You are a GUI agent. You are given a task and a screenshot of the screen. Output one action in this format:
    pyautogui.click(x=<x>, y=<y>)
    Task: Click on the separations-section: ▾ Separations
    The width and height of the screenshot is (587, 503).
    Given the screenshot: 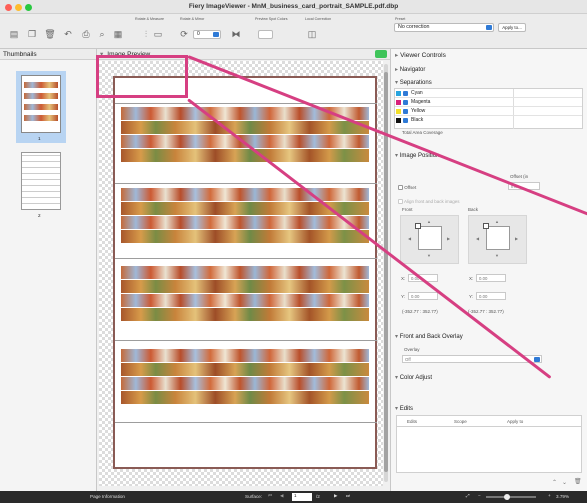 What is the action you would take?
    pyautogui.click(x=413, y=82)
    